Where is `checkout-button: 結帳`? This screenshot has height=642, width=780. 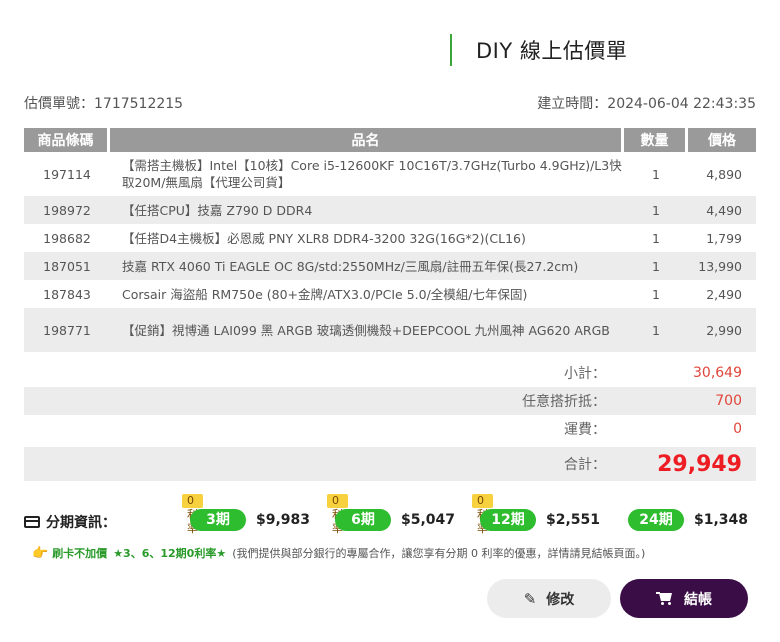
checkout-button: 結帳 is located at coordinates (684, 598).